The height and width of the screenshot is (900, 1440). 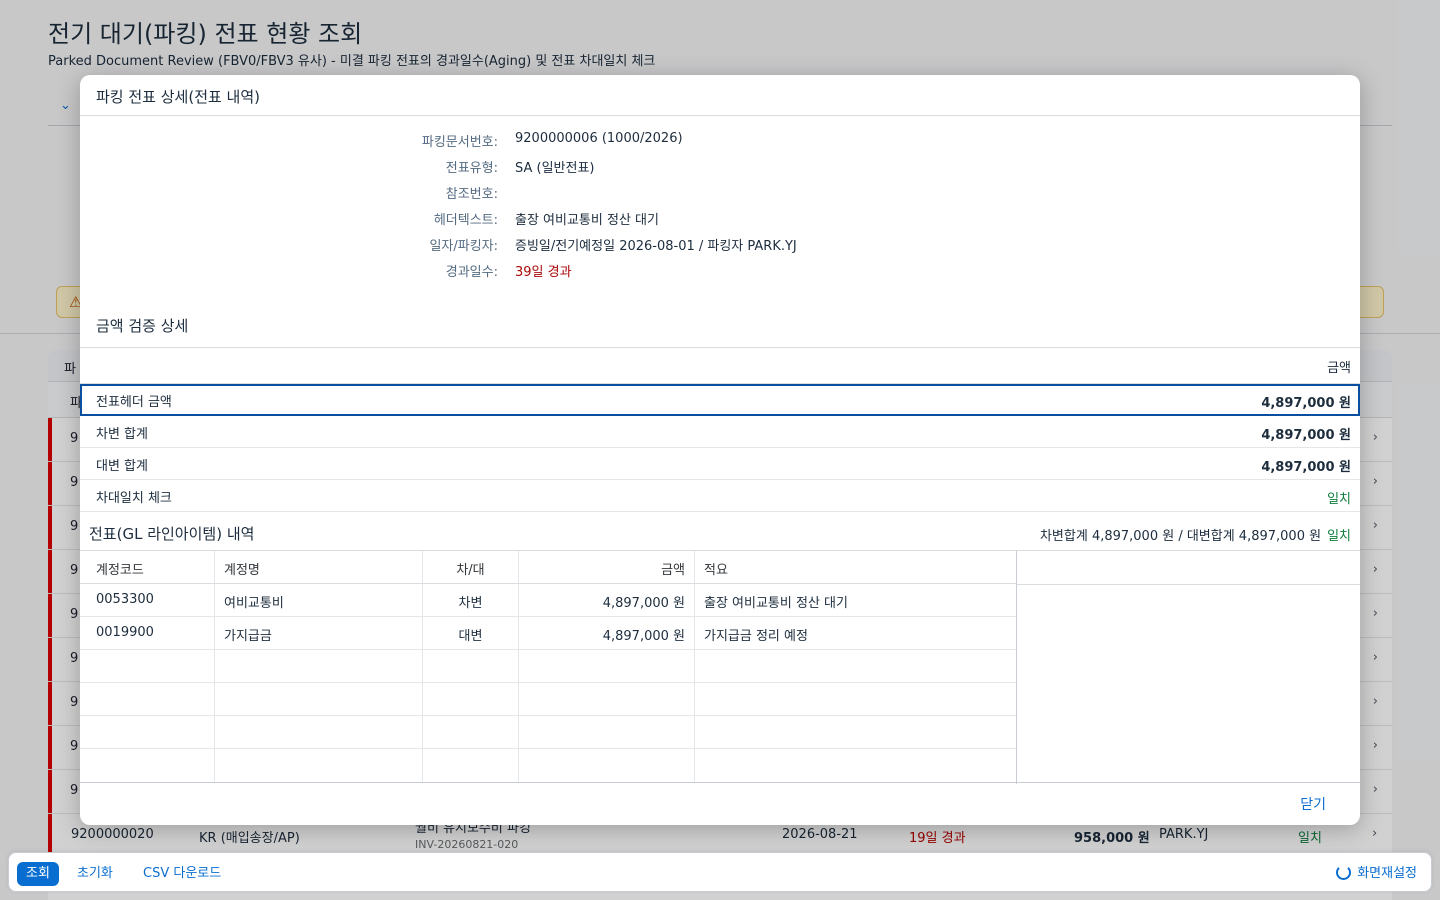 What do you see at coordinates (776, 603) in the screenshot?
I see `description-cell: 출장 여비교통비 정산 대기` at bounding box center [776, 603].